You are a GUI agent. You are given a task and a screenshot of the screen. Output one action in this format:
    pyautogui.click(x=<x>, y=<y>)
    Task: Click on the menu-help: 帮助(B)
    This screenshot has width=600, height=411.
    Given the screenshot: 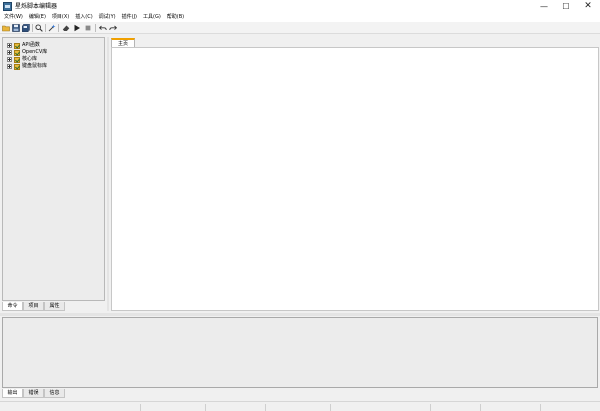 What is the action you would take?
    pyautogui.click(x=175, y=17)
    